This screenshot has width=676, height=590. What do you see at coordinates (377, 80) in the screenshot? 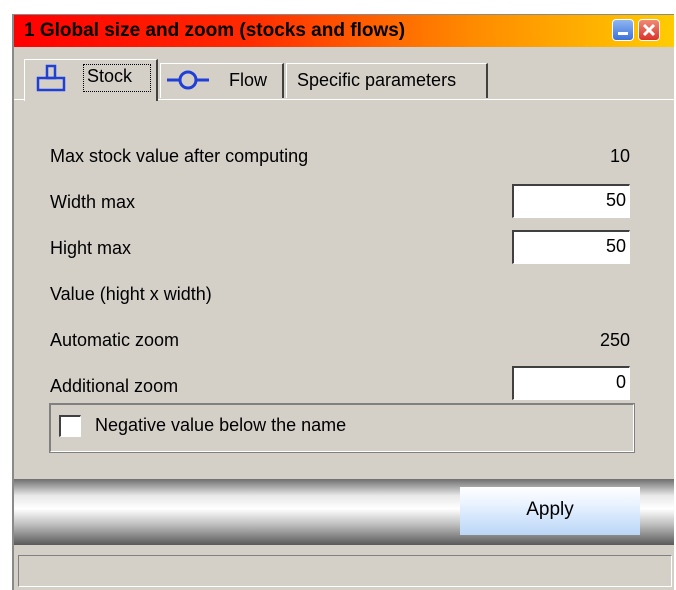
I see `tab-specific-parameters-label: Specific parameters` at bounding box center [377, 80].